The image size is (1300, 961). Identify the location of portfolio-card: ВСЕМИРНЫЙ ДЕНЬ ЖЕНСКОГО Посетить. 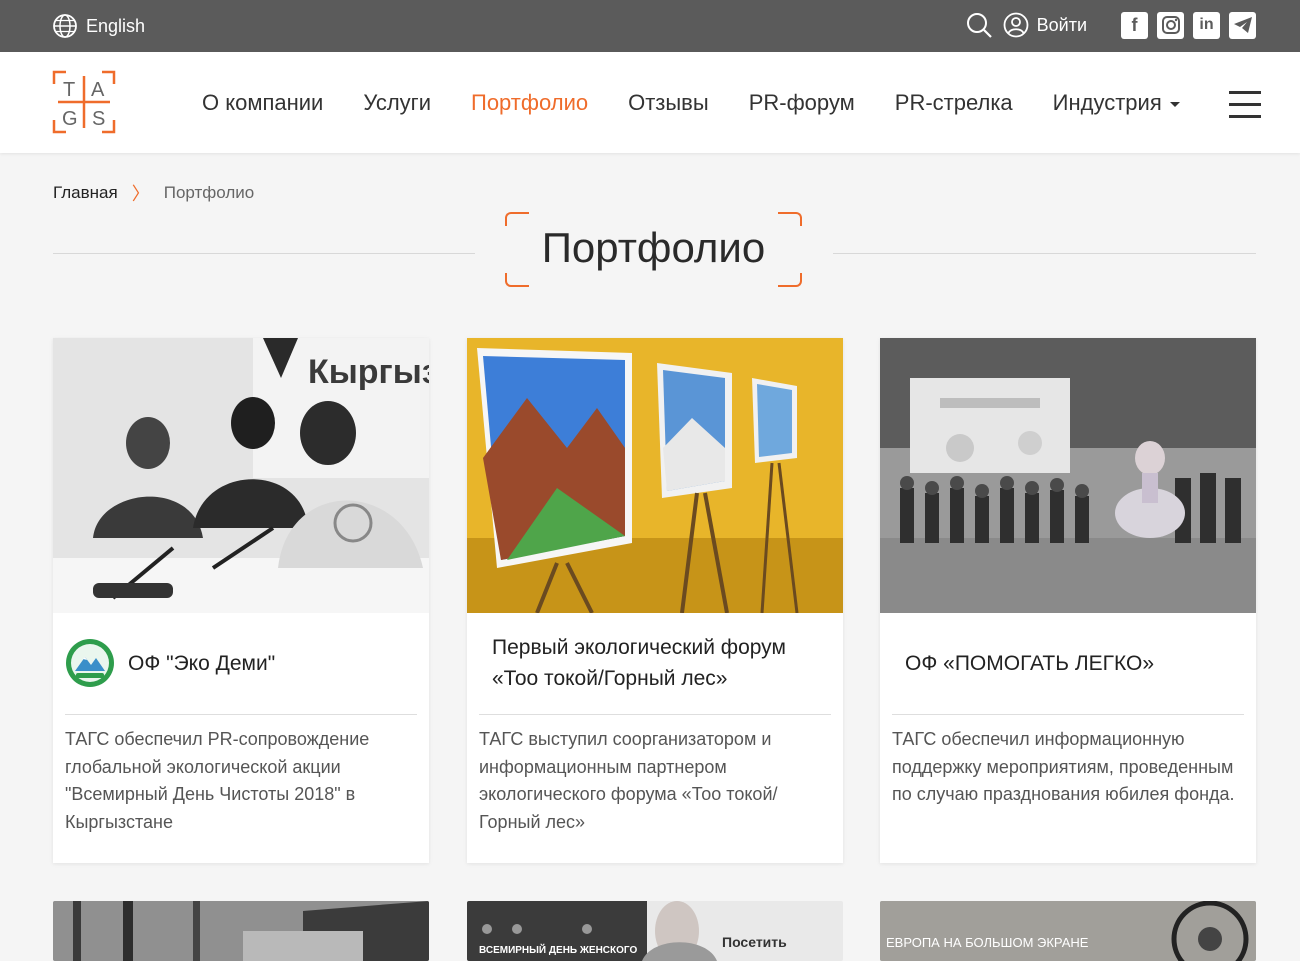
(655, 931).